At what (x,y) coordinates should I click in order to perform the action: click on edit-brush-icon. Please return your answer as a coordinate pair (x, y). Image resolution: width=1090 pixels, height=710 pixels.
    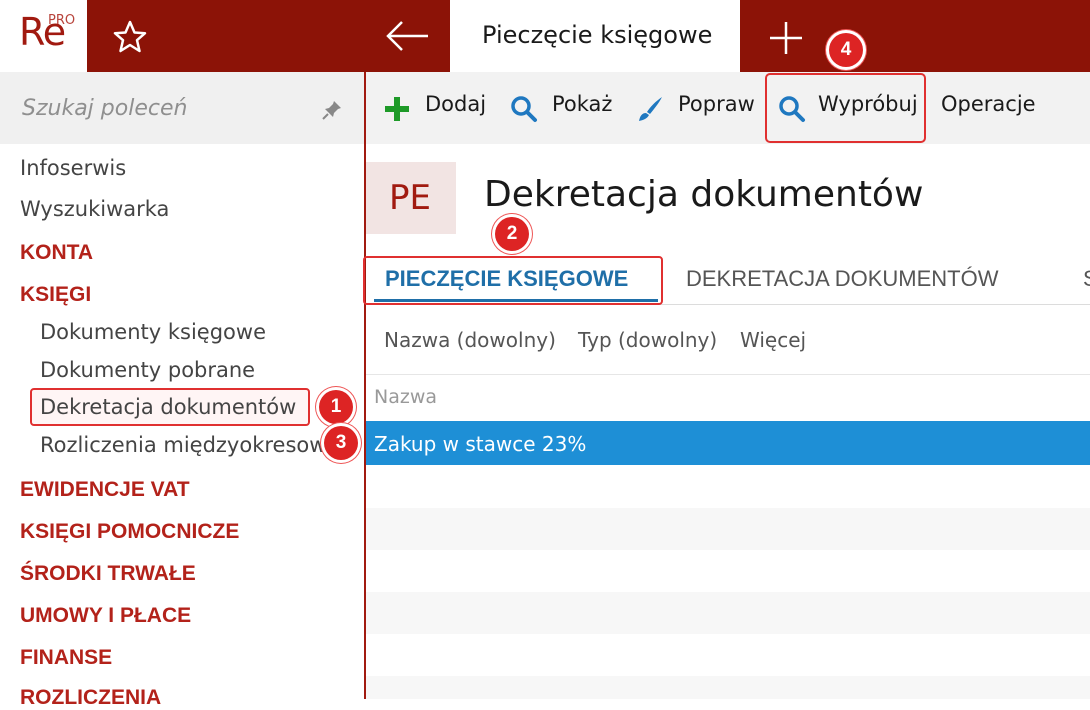
    Looking at the image, I should click on (650, 111).